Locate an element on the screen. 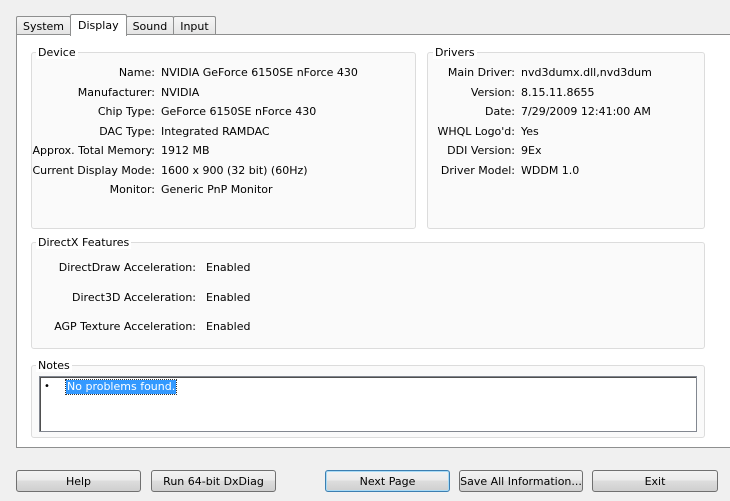 Image resolution: width=730 pixels, height=501 pixels. version-value: 8.15.11.8655 is located at coordinates (558, 92).